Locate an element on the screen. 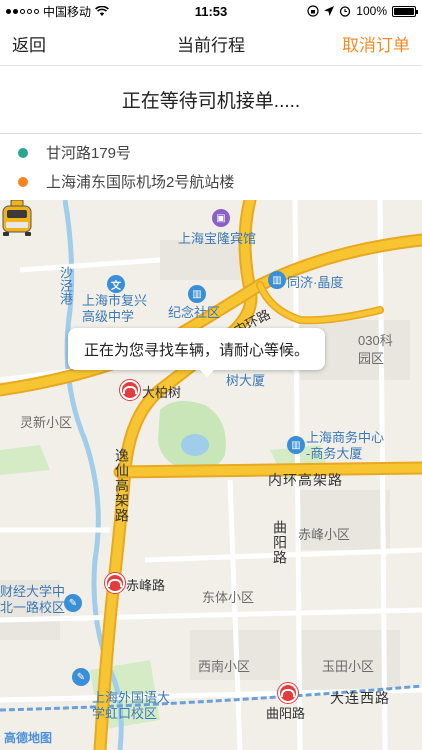 The width and height of the screenshot is (422, 750). start-dot-icon is located at coordinates (23, 152).